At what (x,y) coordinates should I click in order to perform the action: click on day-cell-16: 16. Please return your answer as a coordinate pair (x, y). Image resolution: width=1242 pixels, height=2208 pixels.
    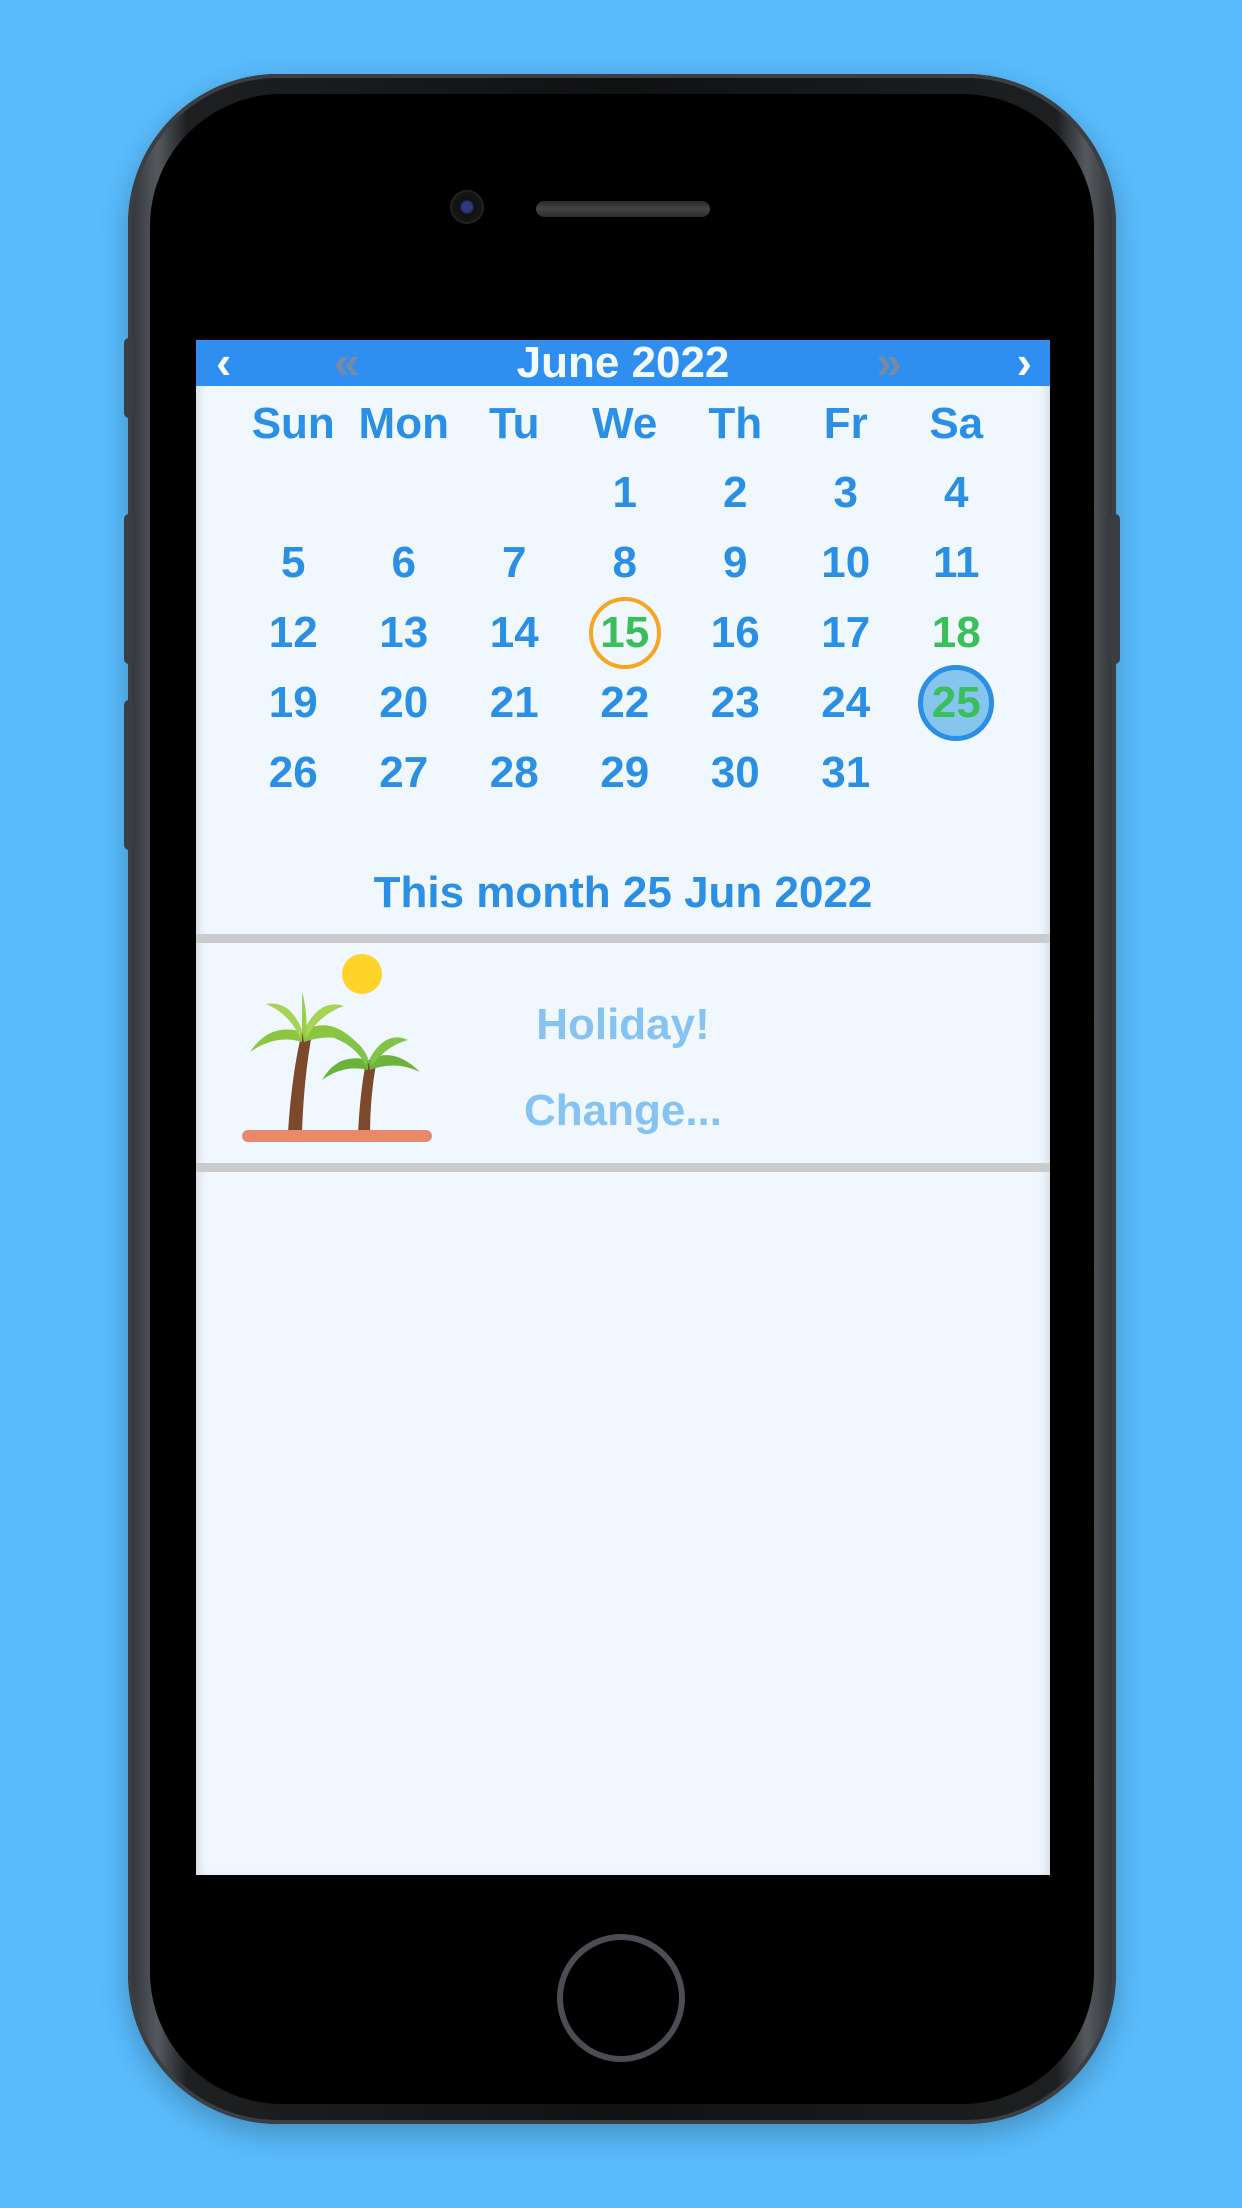
    Looking at the image, I should click on (735, 633).